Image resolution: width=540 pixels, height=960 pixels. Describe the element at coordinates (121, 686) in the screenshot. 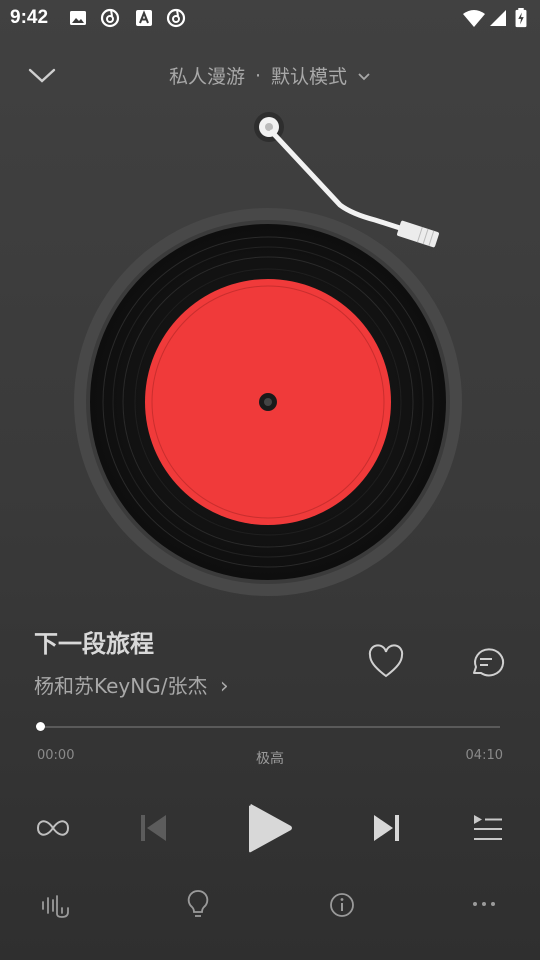

I see `artist-name: 杨和苏KeyNG/张杰` at that location.